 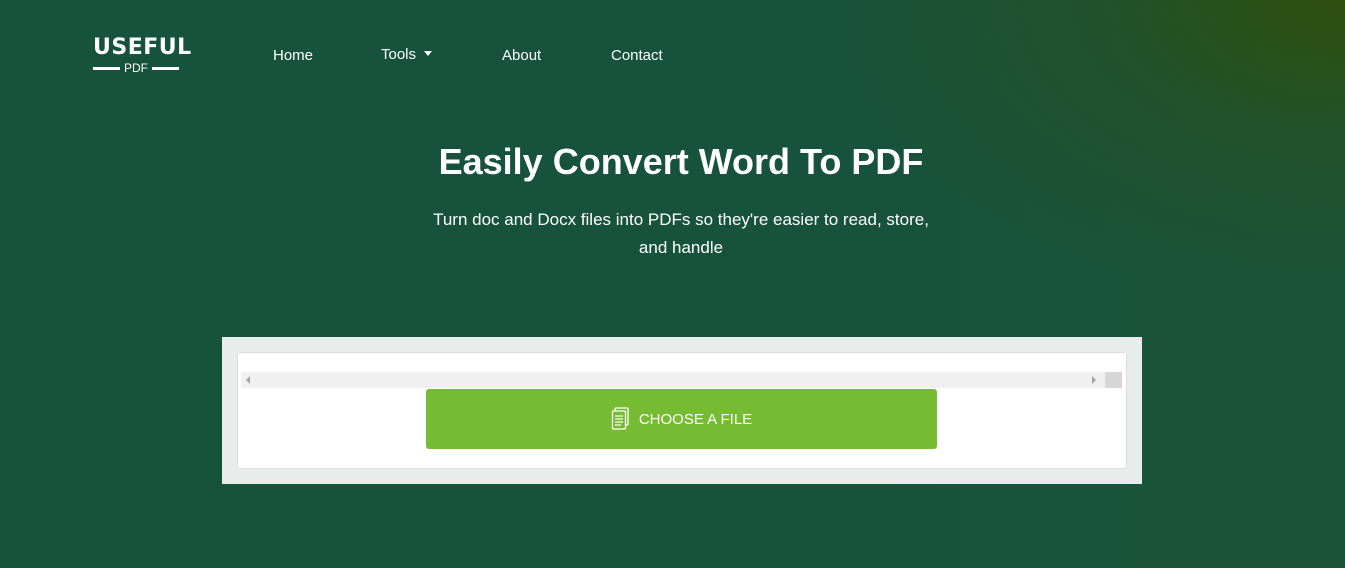 I want to click on site-logo: USEFUL PDF, so click(x=142, y=57).